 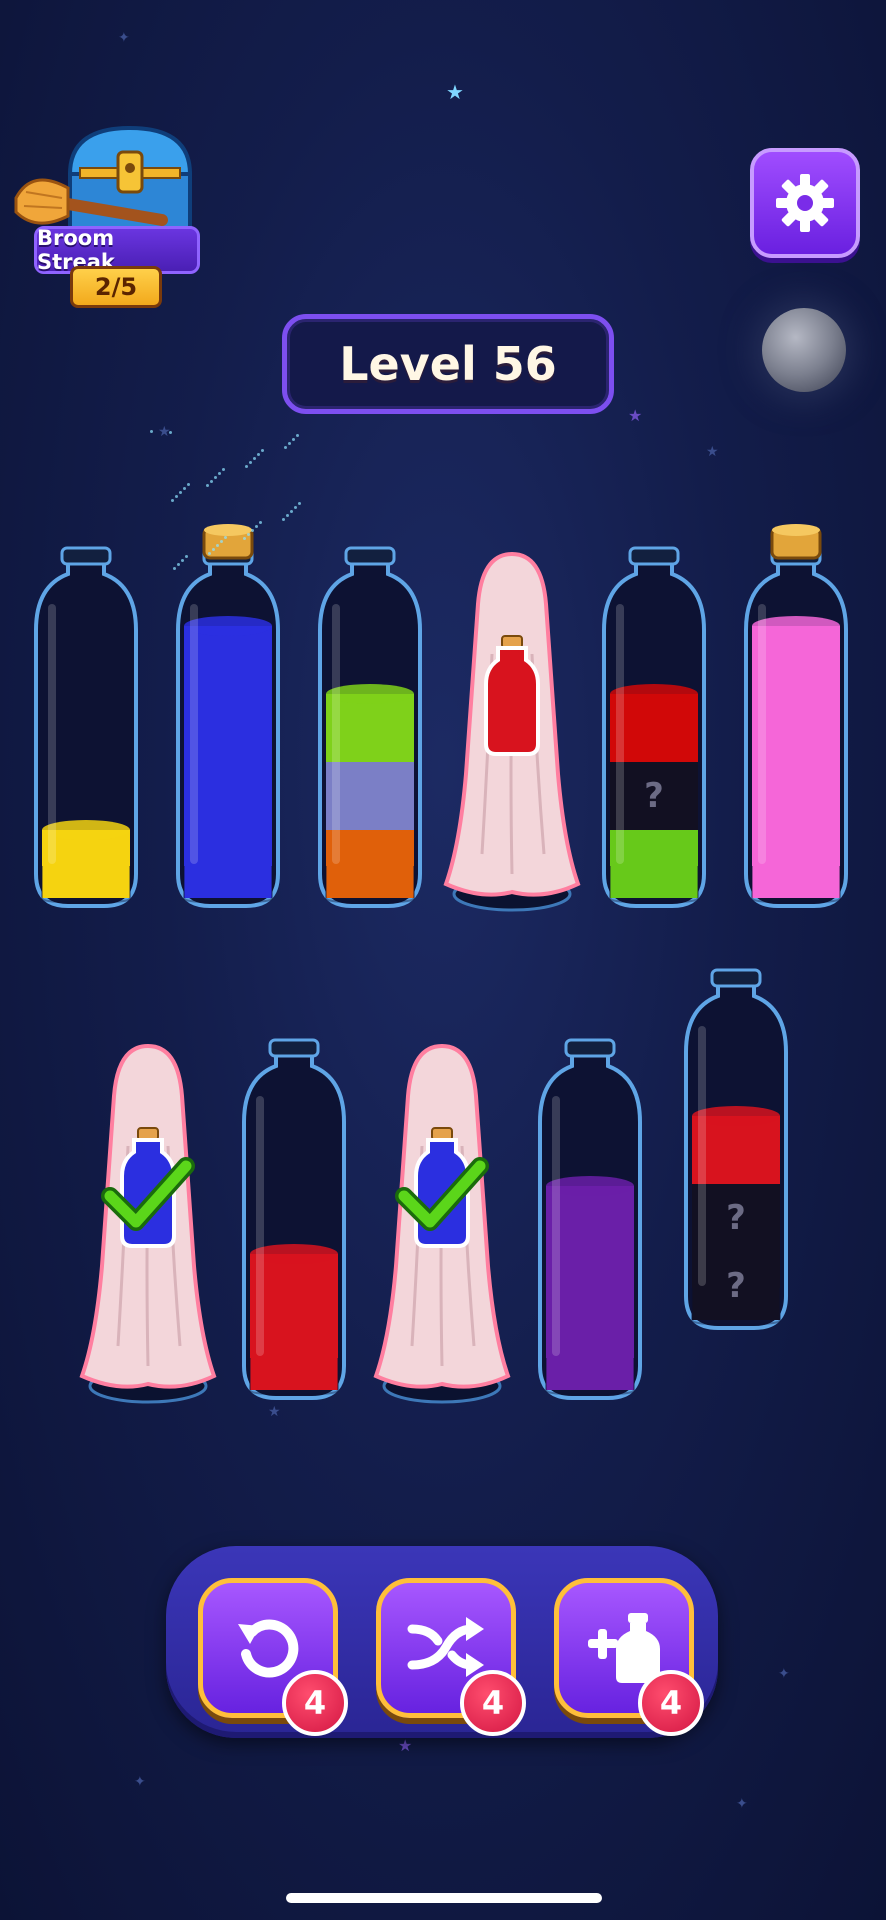 I want to click on bottle-11: ??, so click(x=736, y=1146).